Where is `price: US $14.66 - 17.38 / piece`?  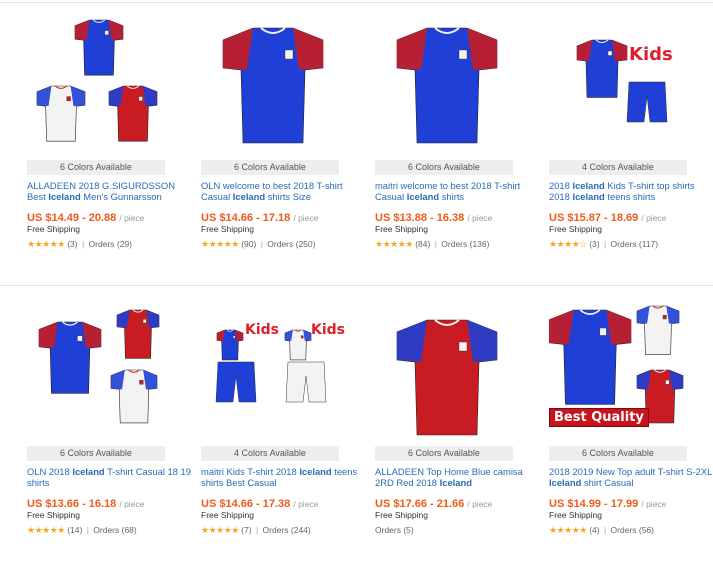 price: US $14.66 - 17.38 / piece is located at coordinates (259, 504).